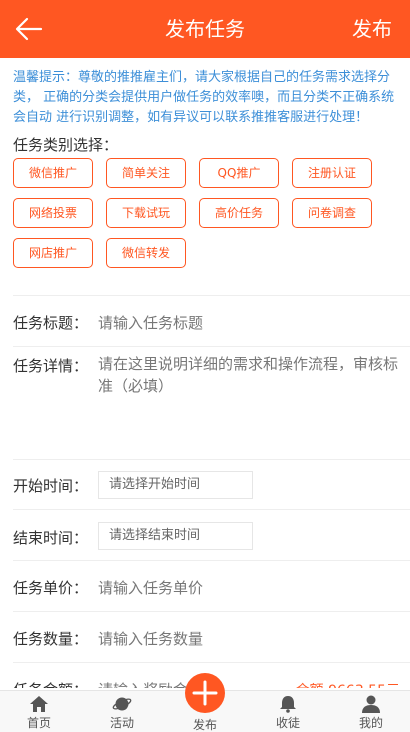 The width and height of the screenshot is (410, 732). What do you see at coordinates (51, 588) in the screenshot?
I see `unit-price-label: 任务单价：` at bounding box center [51, 588].